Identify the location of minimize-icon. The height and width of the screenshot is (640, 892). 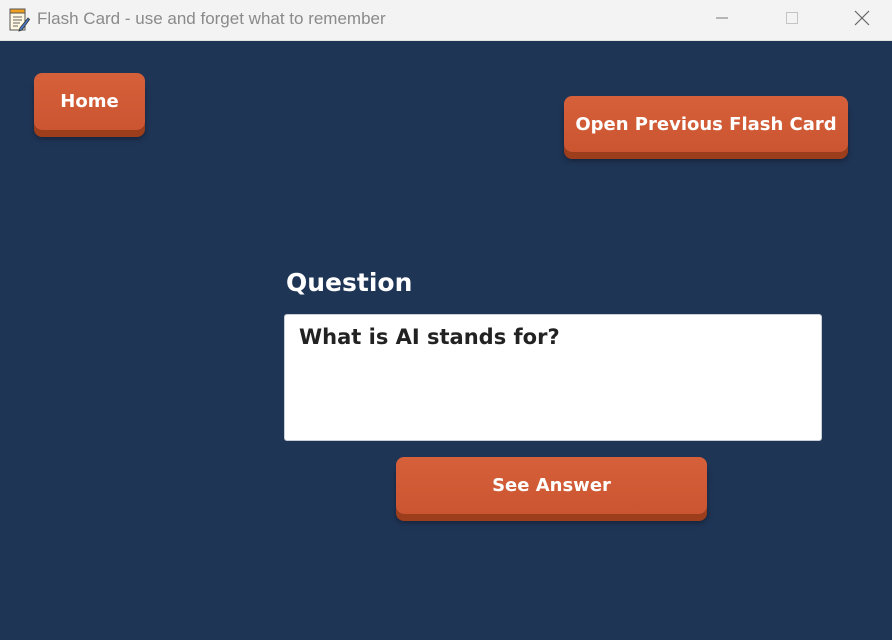
(722, 20).